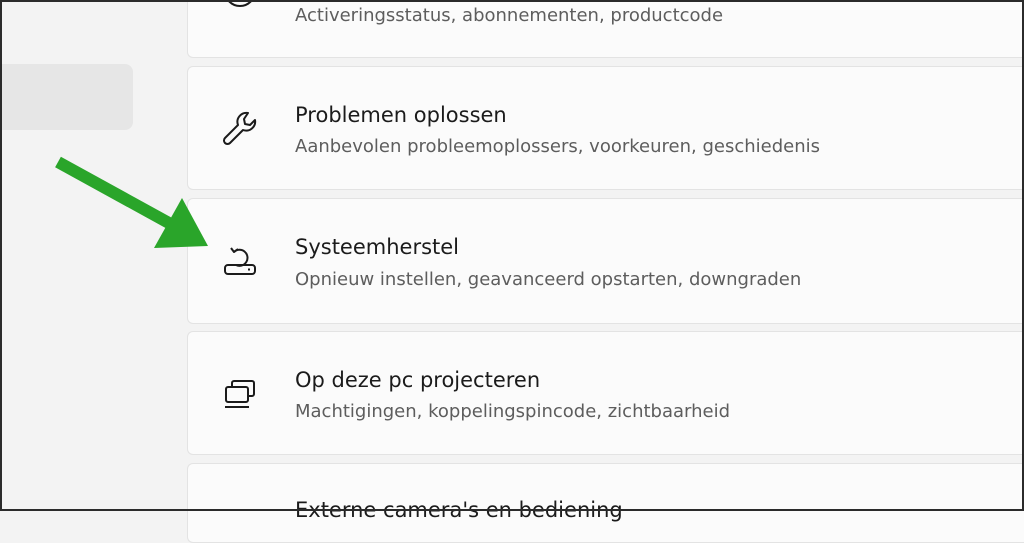 Image resolution: width=1024 pixels, height=543 pixels. Describe the element at coordinates (131, 202) in the screenshot. I see `green-arrow-icon` at that location.